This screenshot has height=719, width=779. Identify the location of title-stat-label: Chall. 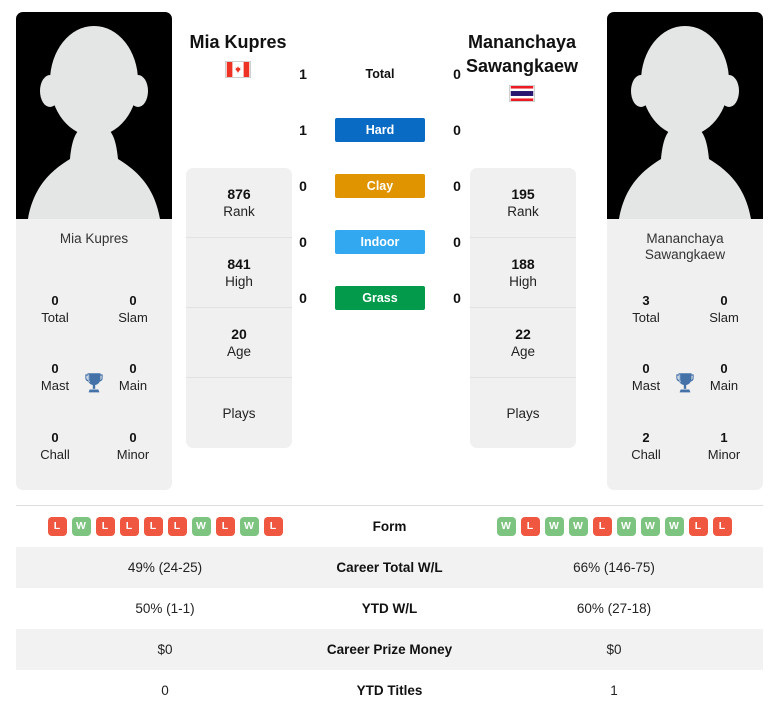
(646, 454).